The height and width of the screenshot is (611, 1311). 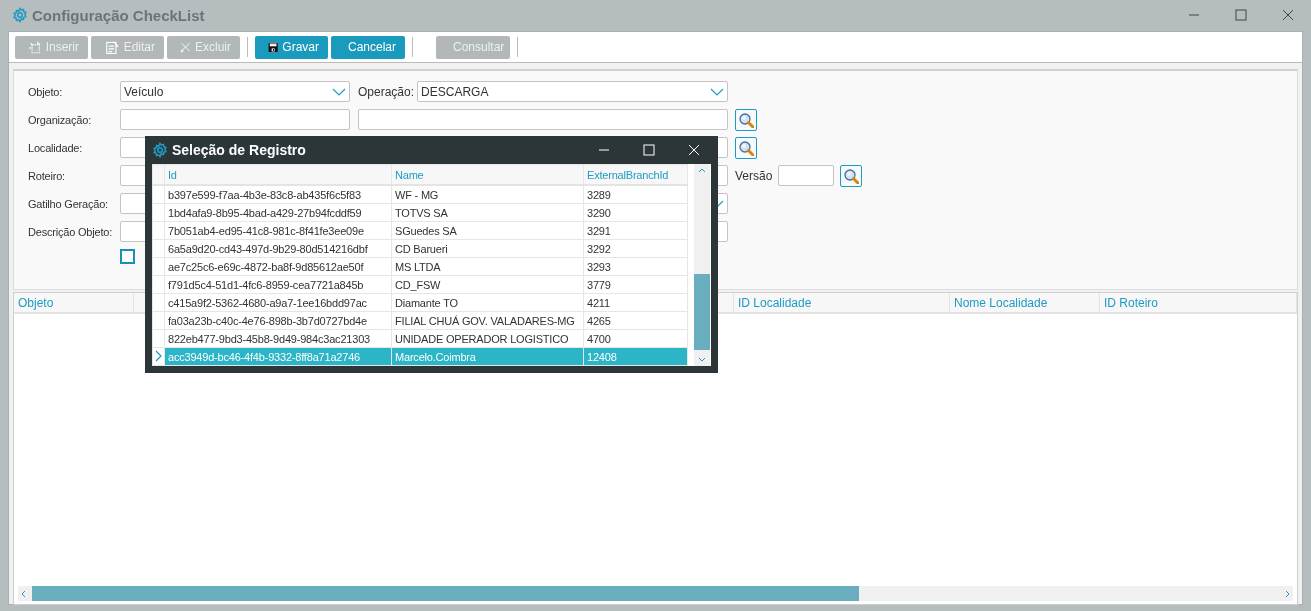 What do you see at coordinates (487, 338) in the screenshot?
I see `table-cell: UNIDADE OPERADOR LOGISTICO` at bounding box center [487, 338].